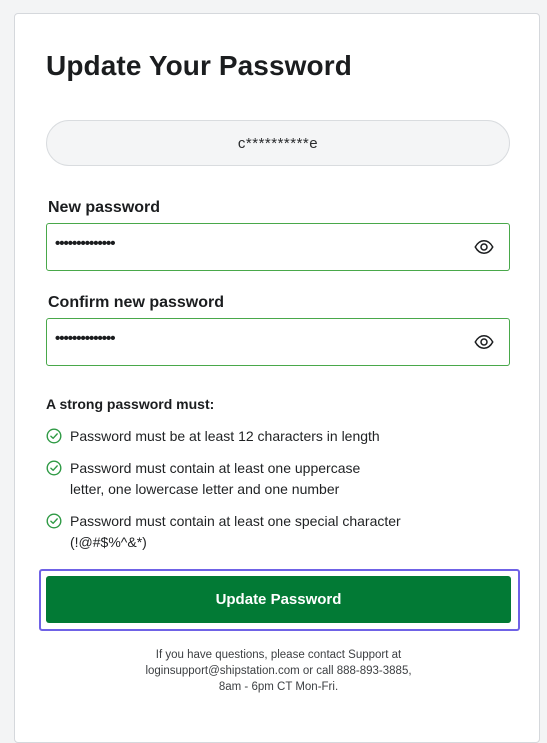 This screenshot has width=547, height=743. I want to click on username-masked: c**********e, so click(278, 143).